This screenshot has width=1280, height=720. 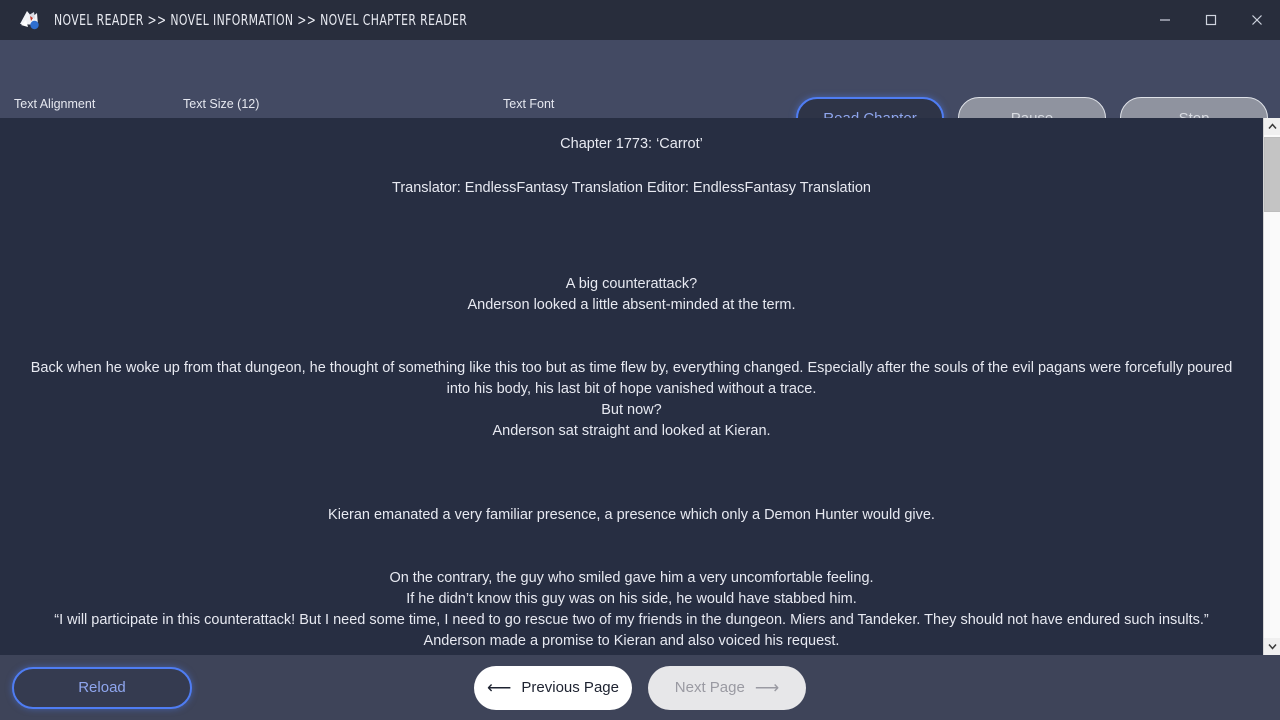 What do you see at coordinates (1165, 20) in the screenshot?
I see `minimize-button` at bounding box center [1165, 20].